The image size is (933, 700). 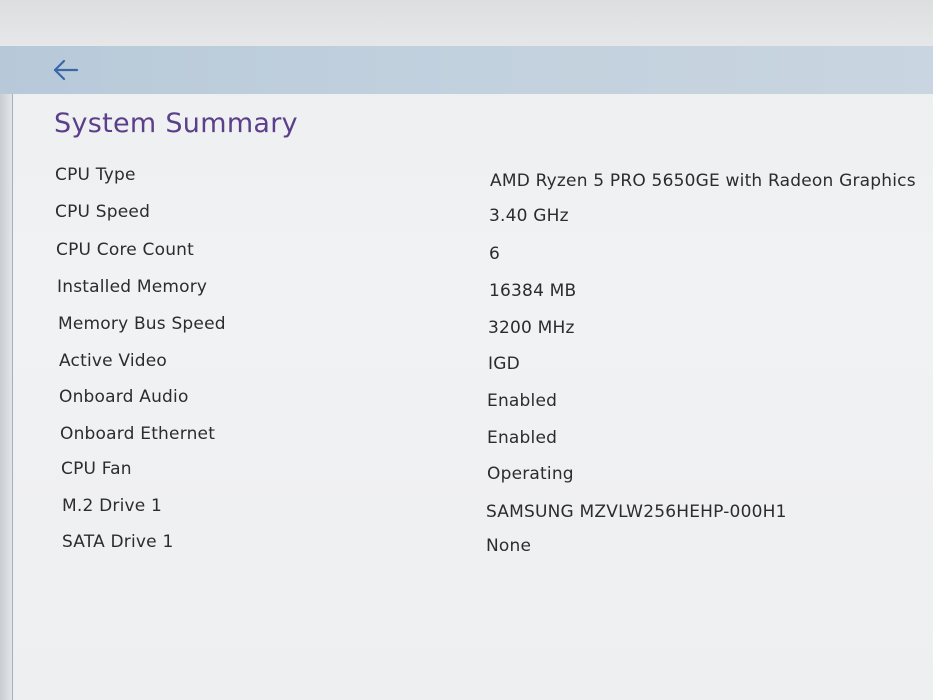 I want to click on left-edge, so click(x=6, y=397).